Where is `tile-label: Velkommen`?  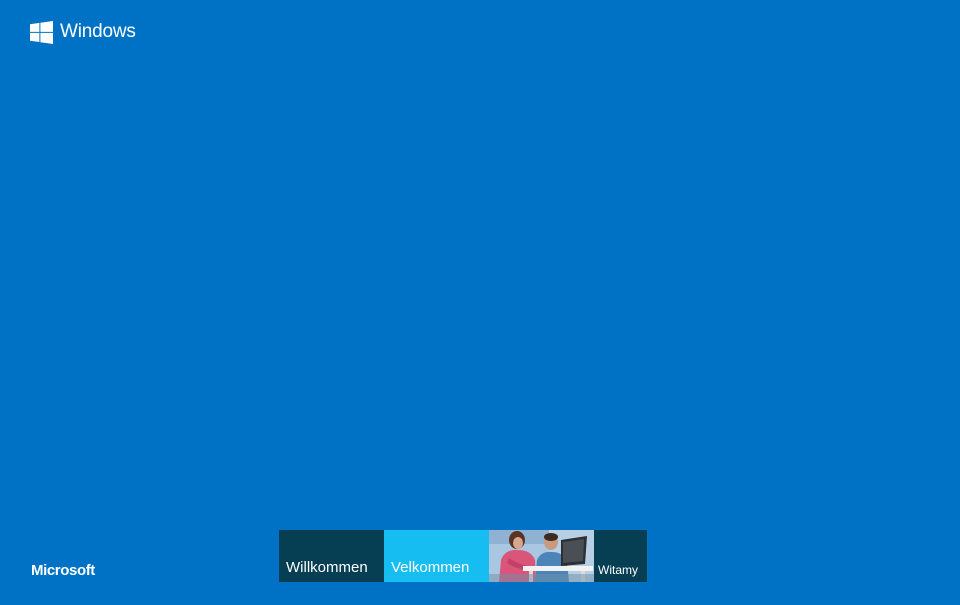 tile-label: Velkommen is located at coordinates (430, 567).